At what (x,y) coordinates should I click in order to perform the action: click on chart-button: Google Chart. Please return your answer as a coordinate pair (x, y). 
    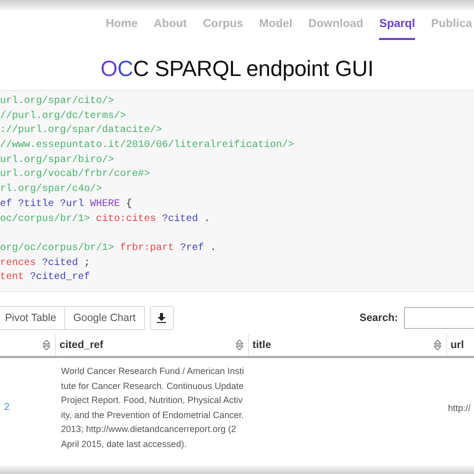
    Looking at the image, I should click on (104, 318).